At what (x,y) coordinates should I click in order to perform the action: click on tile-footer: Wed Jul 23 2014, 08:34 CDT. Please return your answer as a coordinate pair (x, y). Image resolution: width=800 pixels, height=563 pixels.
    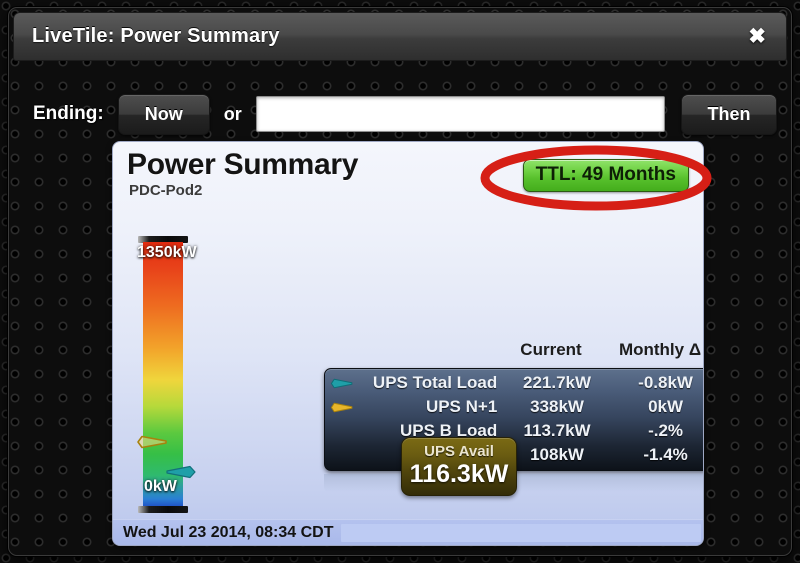
    Looking at the image, I should click on (408, 532).